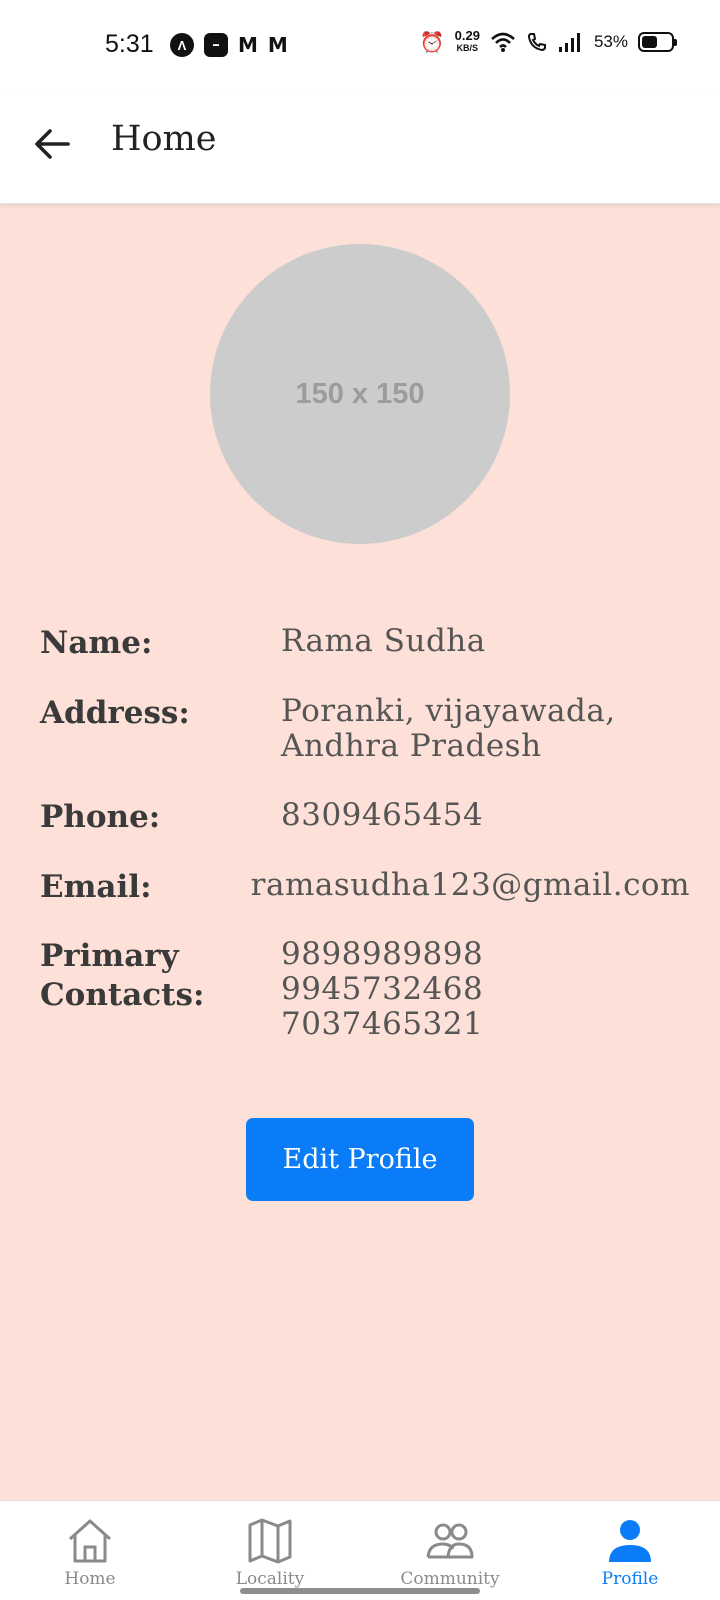 Image resolution: width=720 pixels, height=1600 pixels. I want to click on nav-item-locality: Locality, so click(270, 1550).